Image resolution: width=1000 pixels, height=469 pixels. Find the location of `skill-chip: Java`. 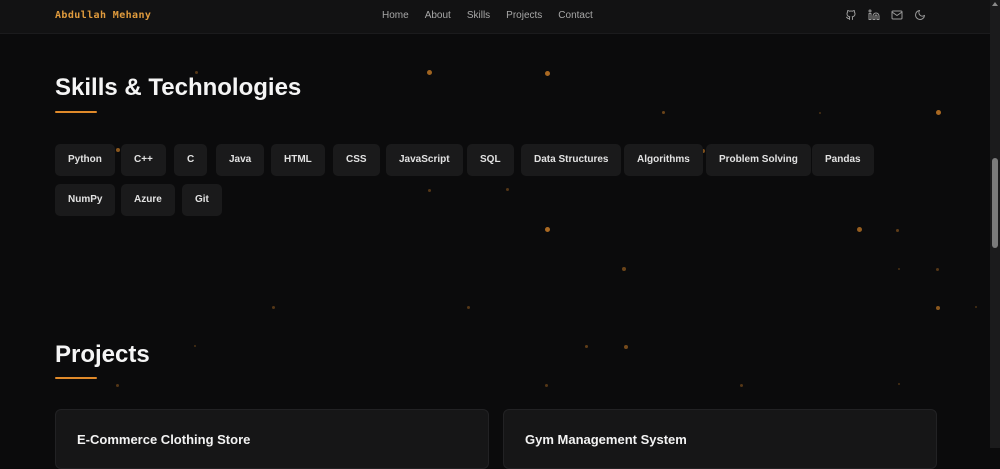

skill-chip: Java is located at coordinates (240, 160).